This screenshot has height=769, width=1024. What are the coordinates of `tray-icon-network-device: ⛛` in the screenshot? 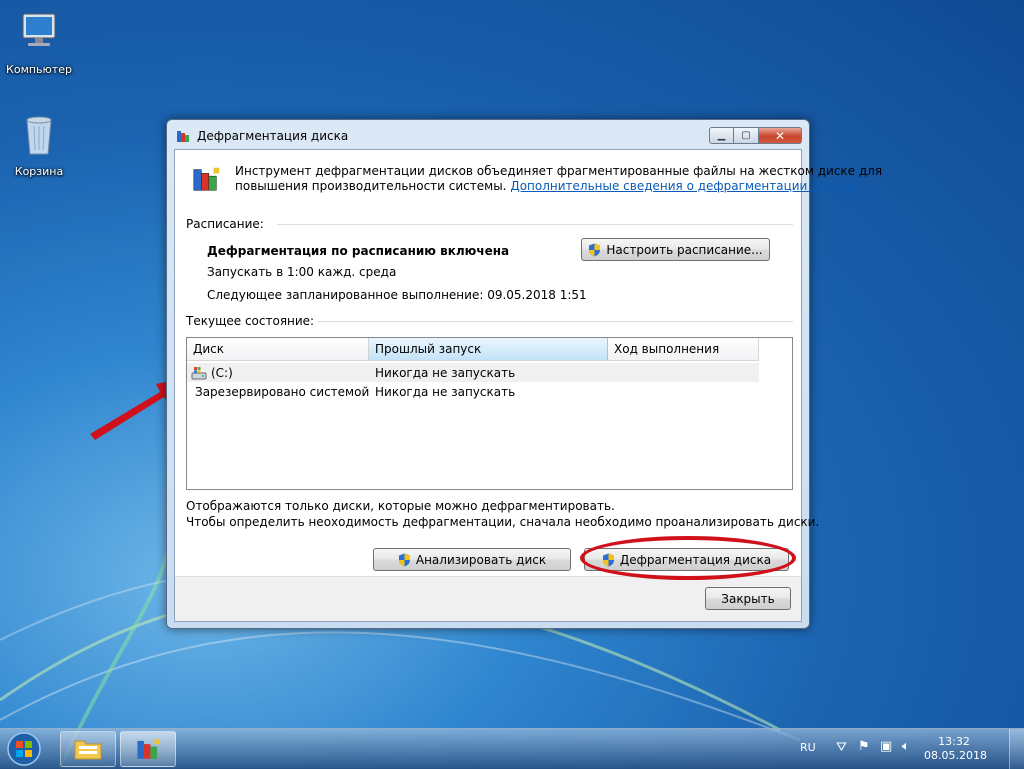 It's located at (841, 747).